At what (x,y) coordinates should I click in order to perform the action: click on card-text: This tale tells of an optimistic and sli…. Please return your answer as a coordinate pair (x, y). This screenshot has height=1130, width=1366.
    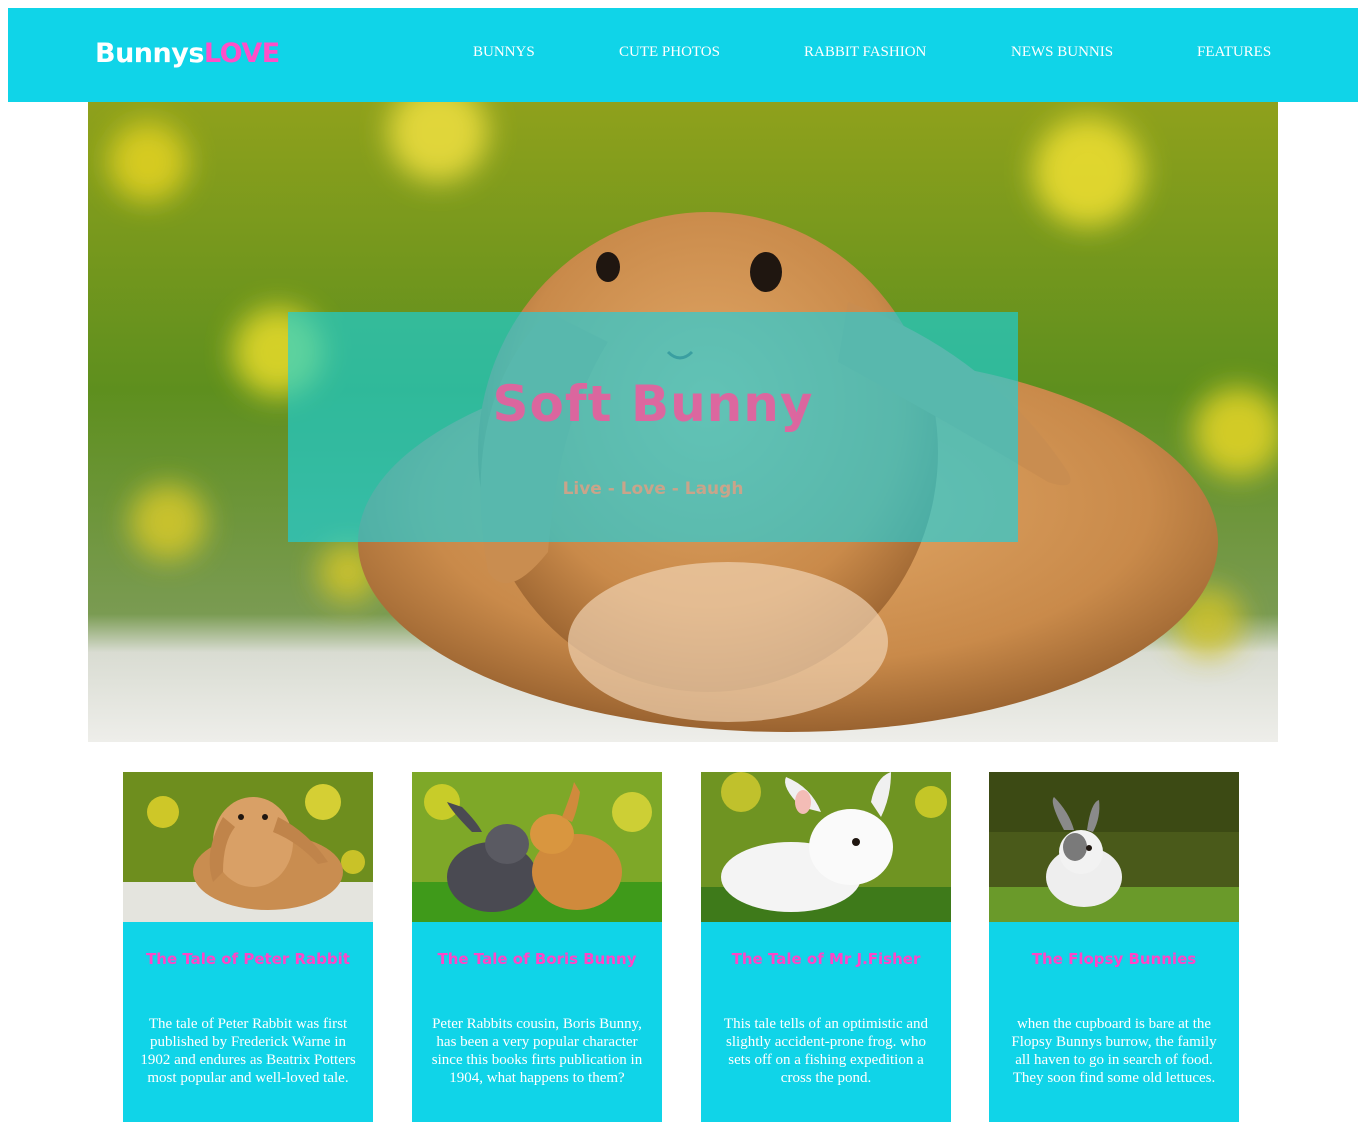
    Looking at the image, I should click on (826, 1051).